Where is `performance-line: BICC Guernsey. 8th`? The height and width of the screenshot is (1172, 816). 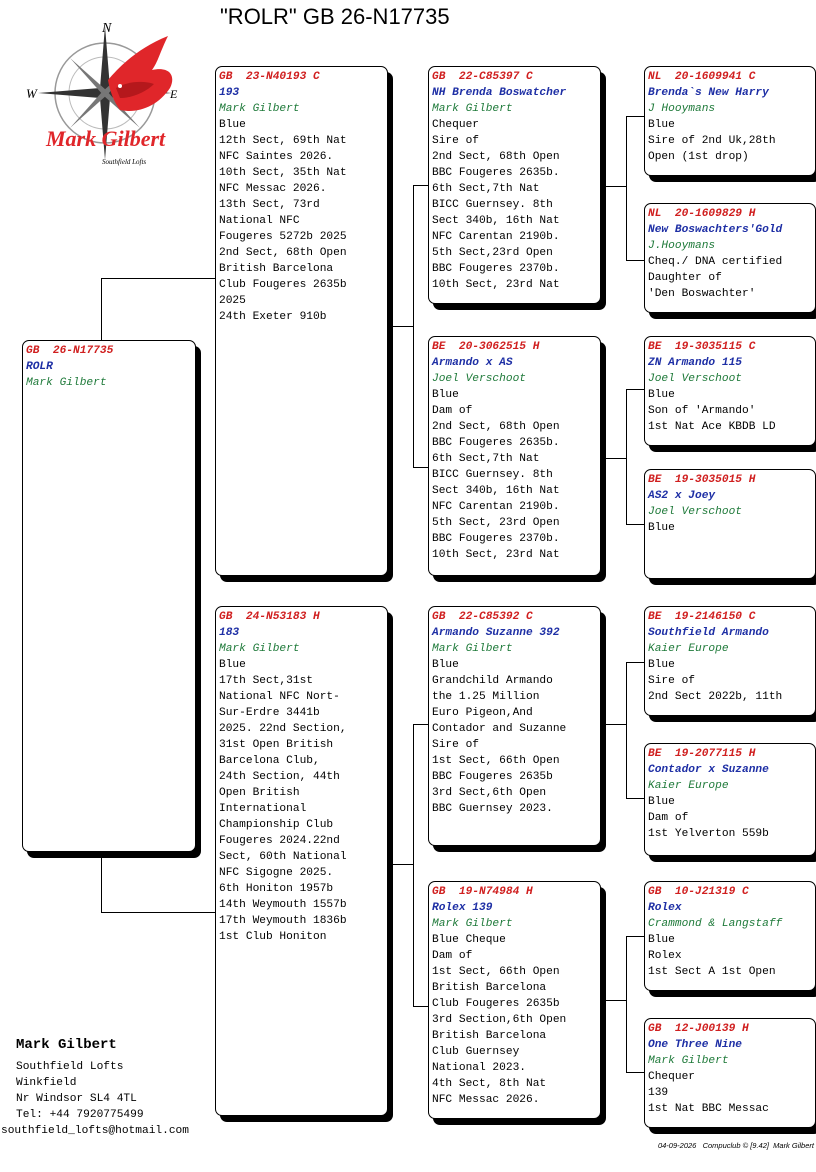 performance-line: BICC Guernsey. 8th is located at coordinates (492, 205).